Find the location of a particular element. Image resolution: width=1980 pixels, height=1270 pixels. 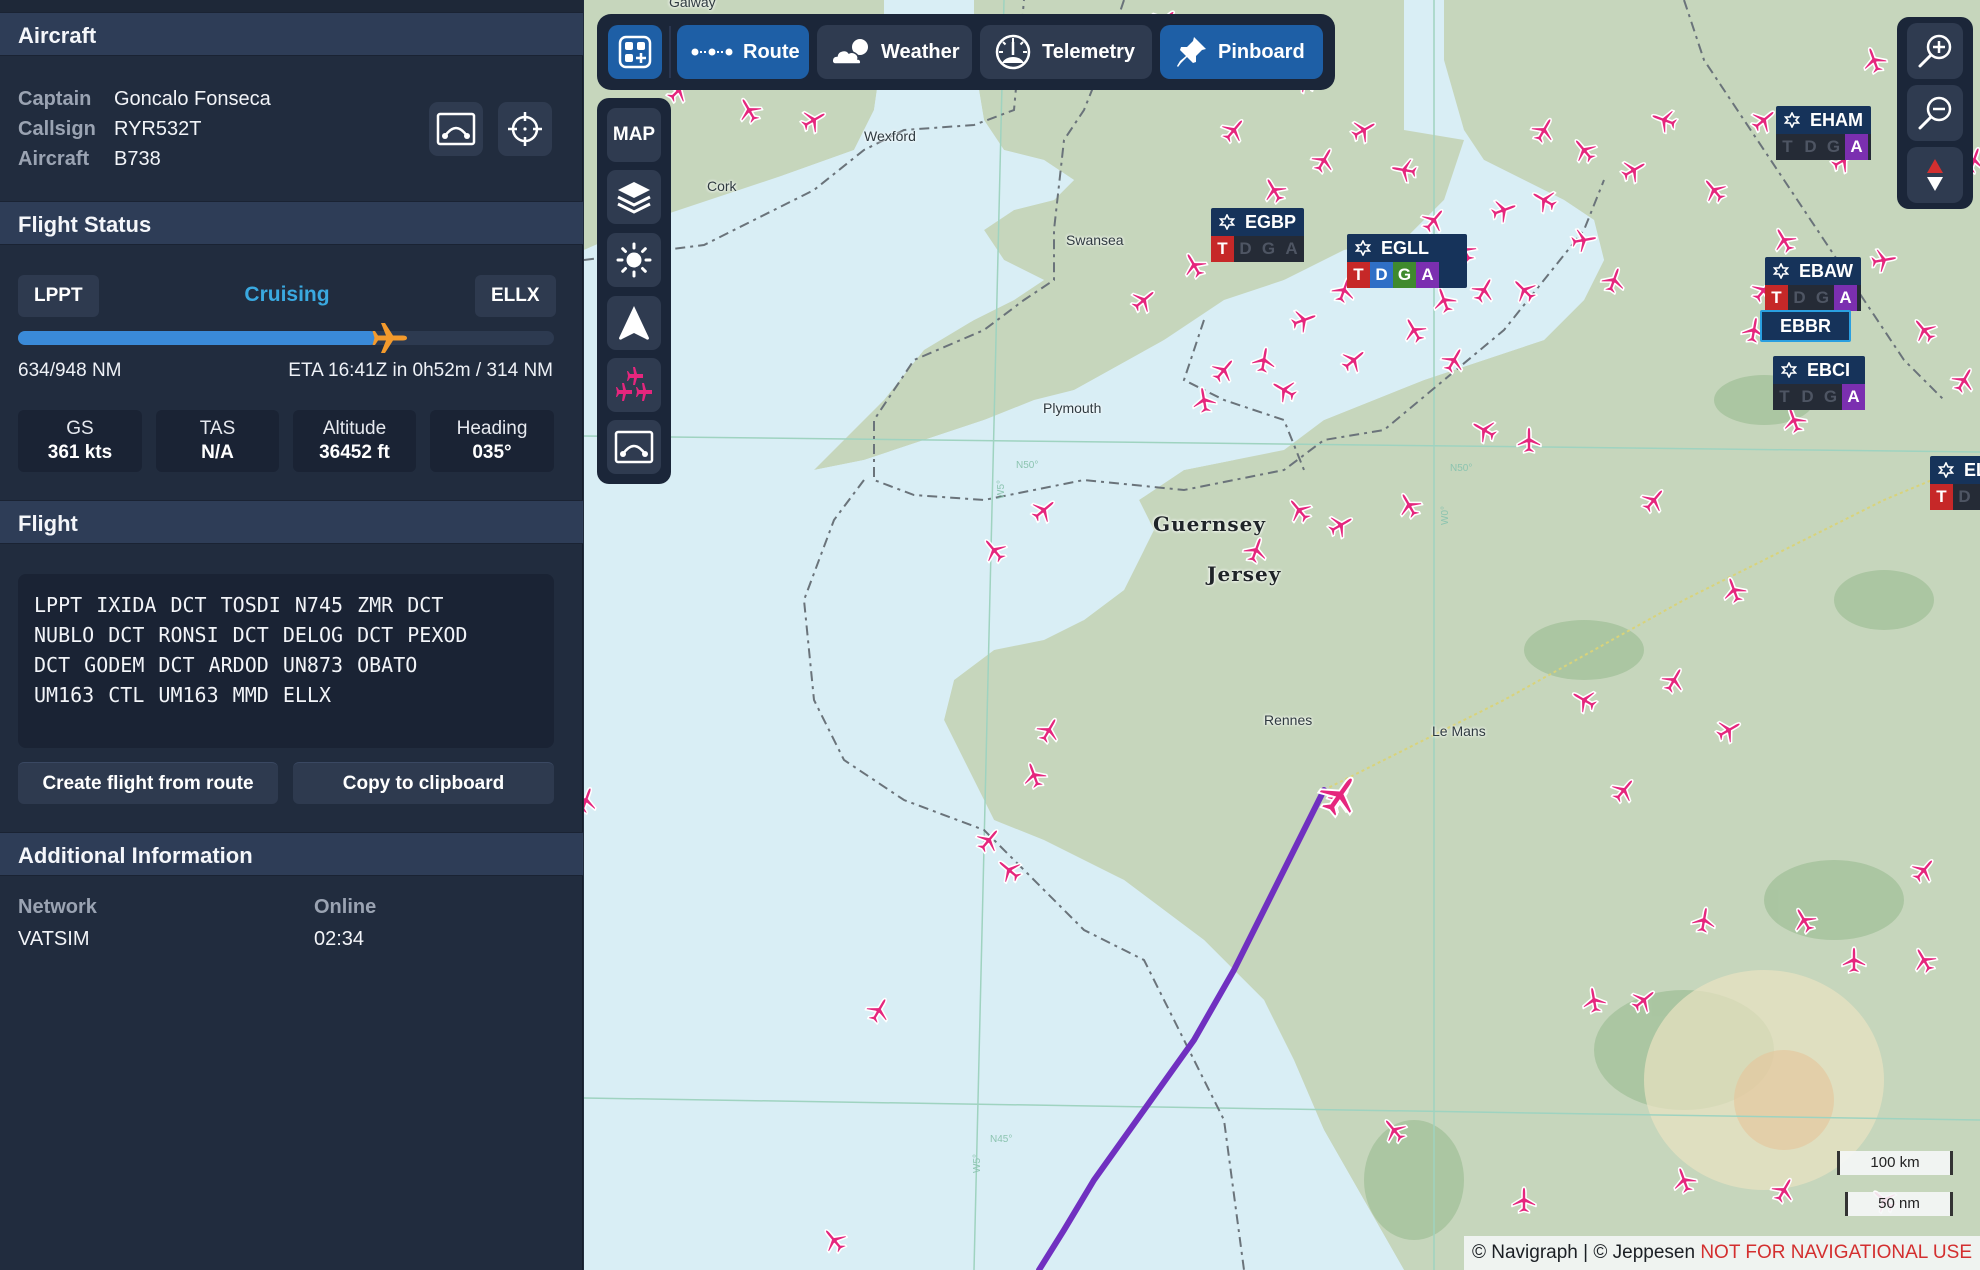

toolbar-divider is located at coordinates (670, 52).